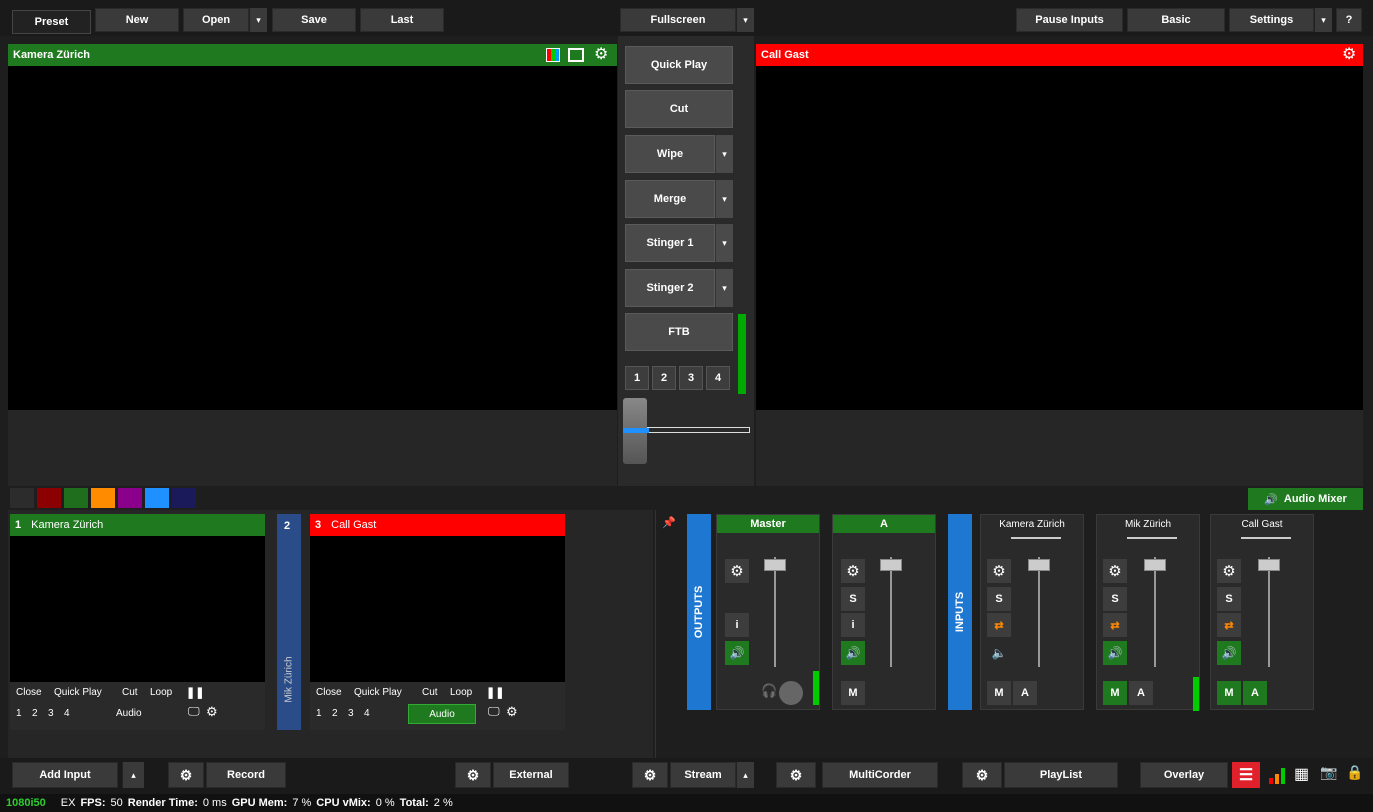 The image size is (1373, 812). I want to click on menu-icon: ☰, so click(1246, 775).